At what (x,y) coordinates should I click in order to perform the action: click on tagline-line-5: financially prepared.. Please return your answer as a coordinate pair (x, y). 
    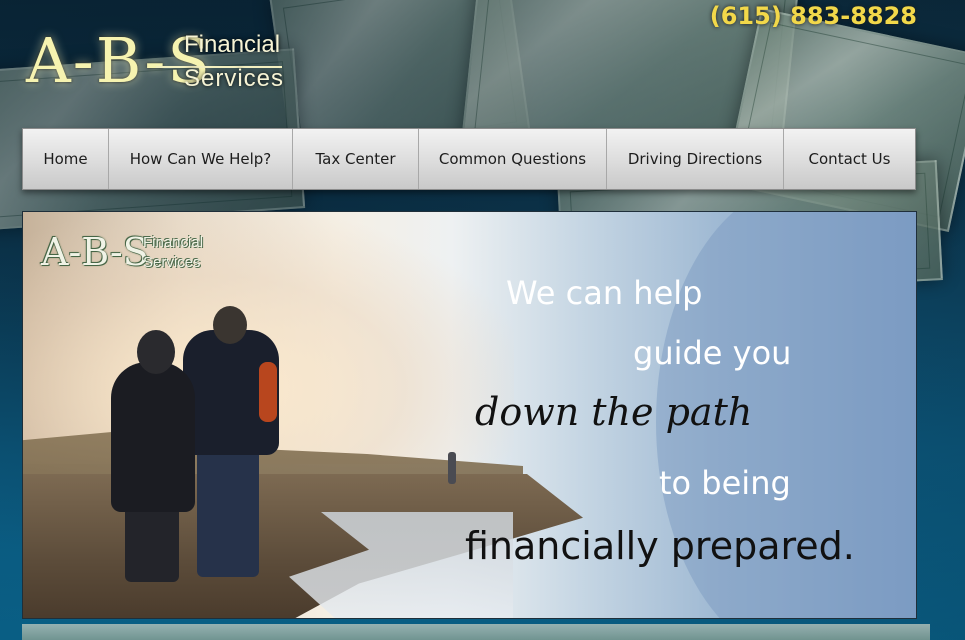
    Looking at the image, I should click on (660, 546).